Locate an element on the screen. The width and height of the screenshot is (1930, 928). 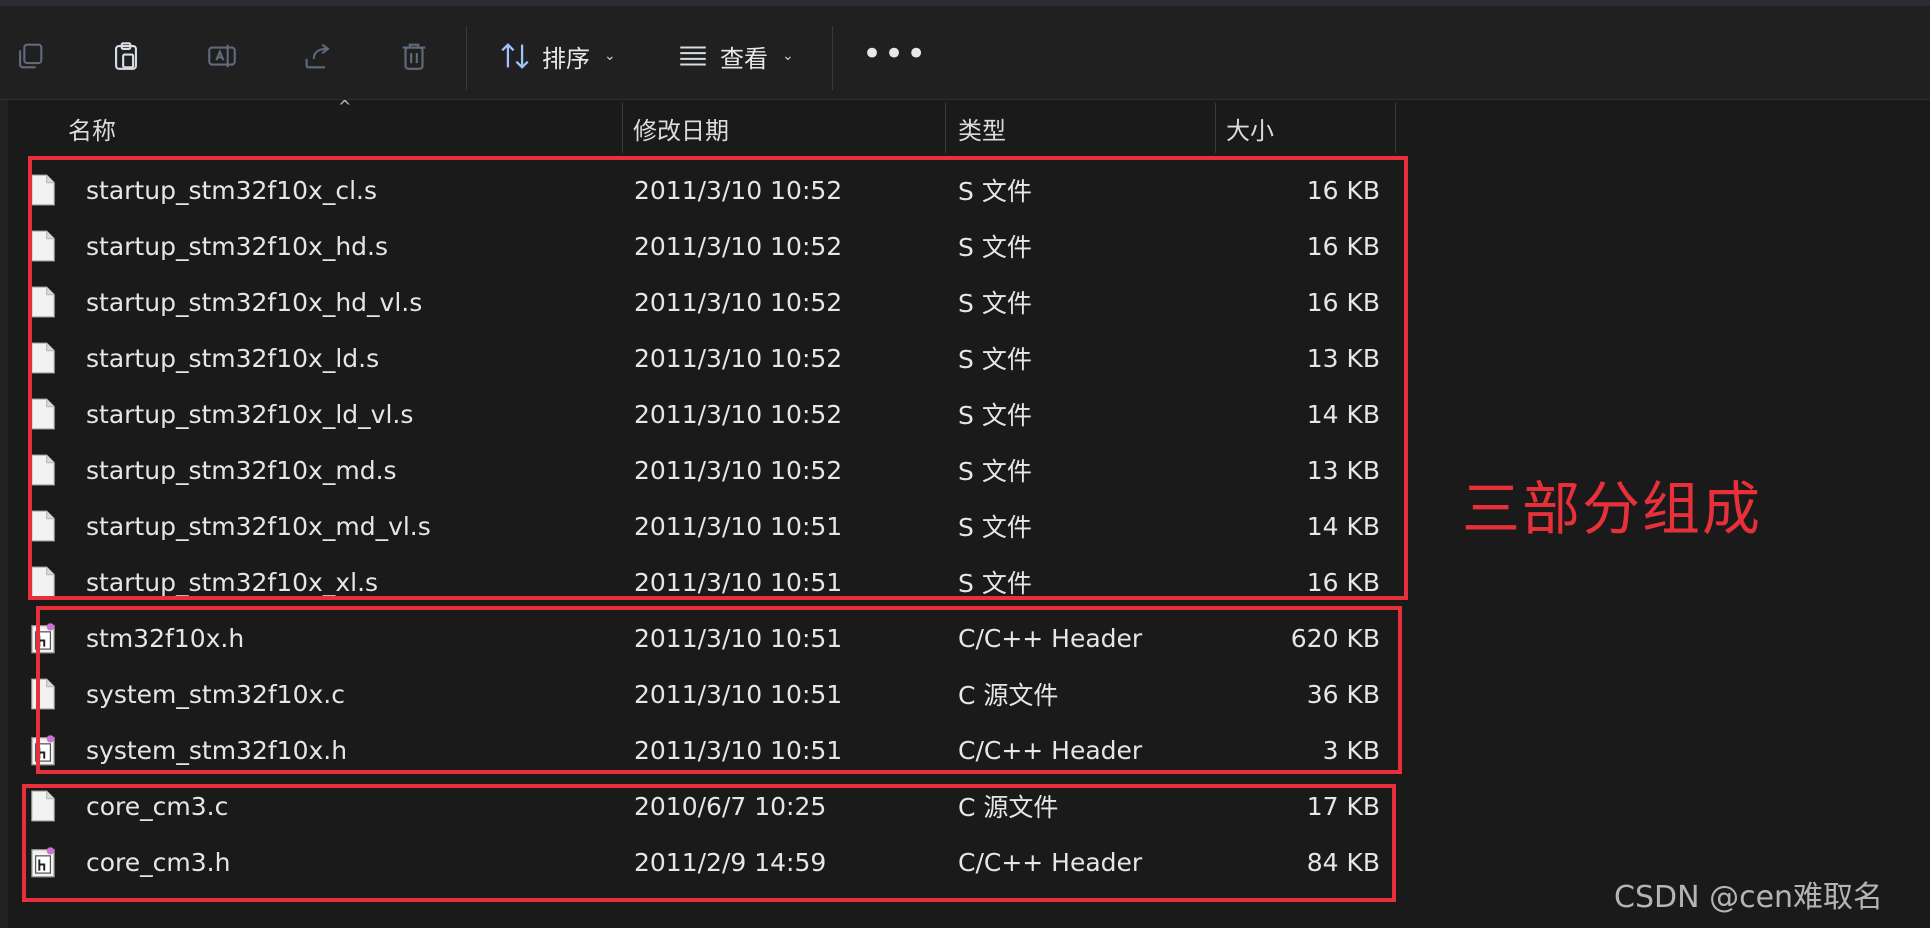
command-bar: 排序 ⌄ 查看 ⌄ ••• is located at coordinates (965, 53).